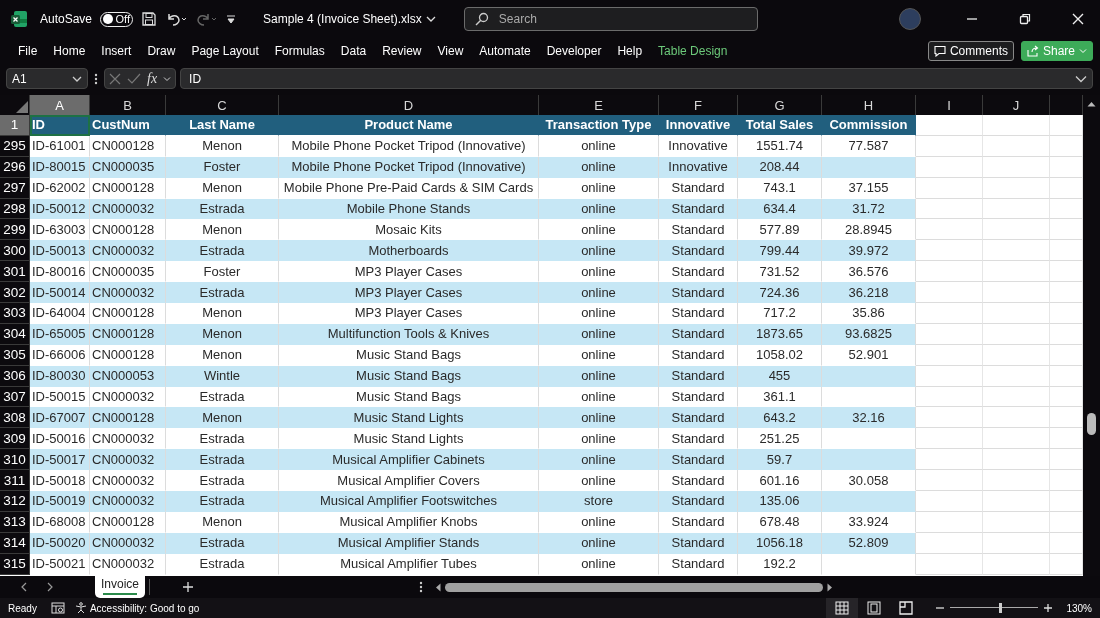 The image size is (1100, 618). Describe the element at coordinates (15, 543) in the screenshot. I see `row-header: 314` at that location.